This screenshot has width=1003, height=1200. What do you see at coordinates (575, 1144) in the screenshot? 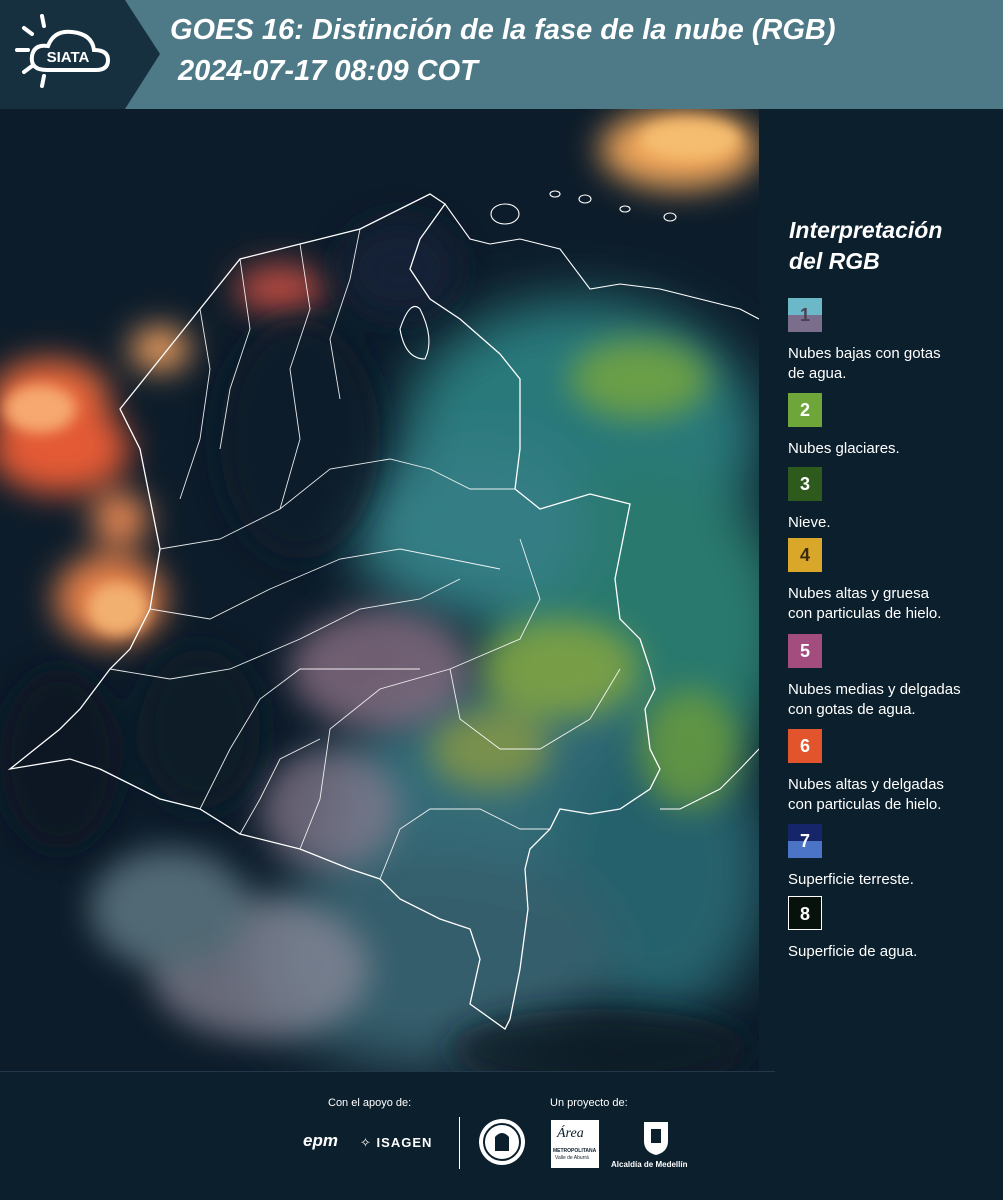
I see `area-metropolitana-logo: Área METROPOLITANA Valle de Aburrá` at bounding box center [575, 1144].